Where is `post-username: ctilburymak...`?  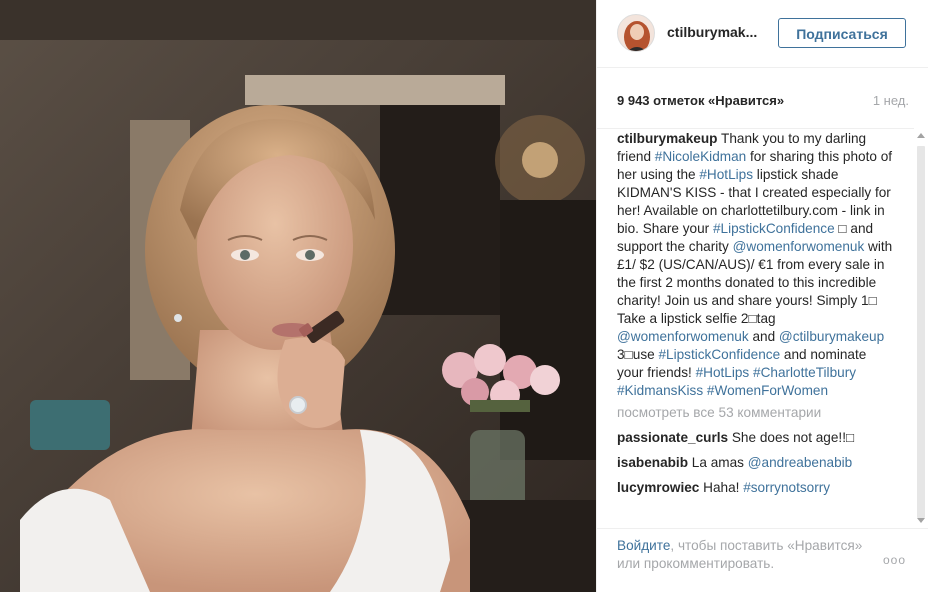
post-username: ctilburymak... is located at coordinates (713, 32).